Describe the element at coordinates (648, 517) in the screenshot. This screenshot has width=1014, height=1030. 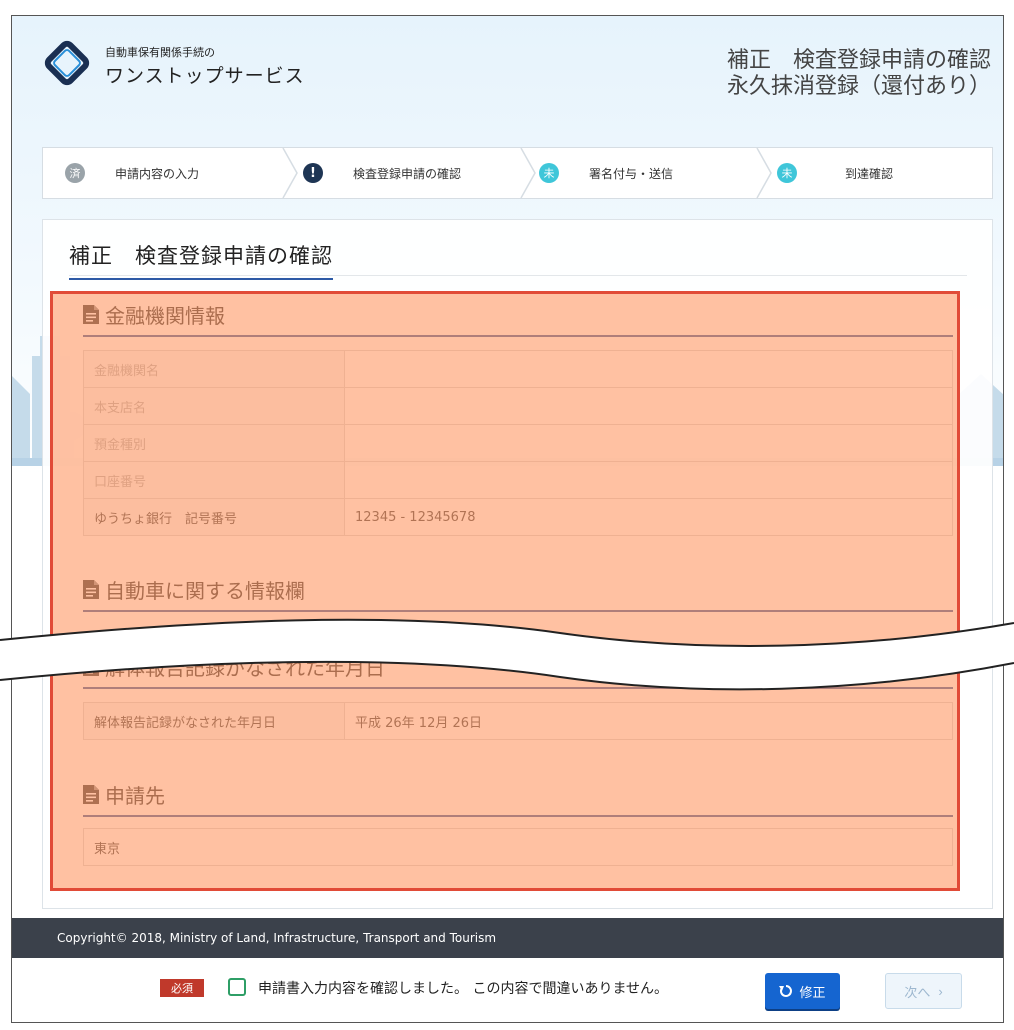
I see `row-value: 12345 - 12345678` at that location.